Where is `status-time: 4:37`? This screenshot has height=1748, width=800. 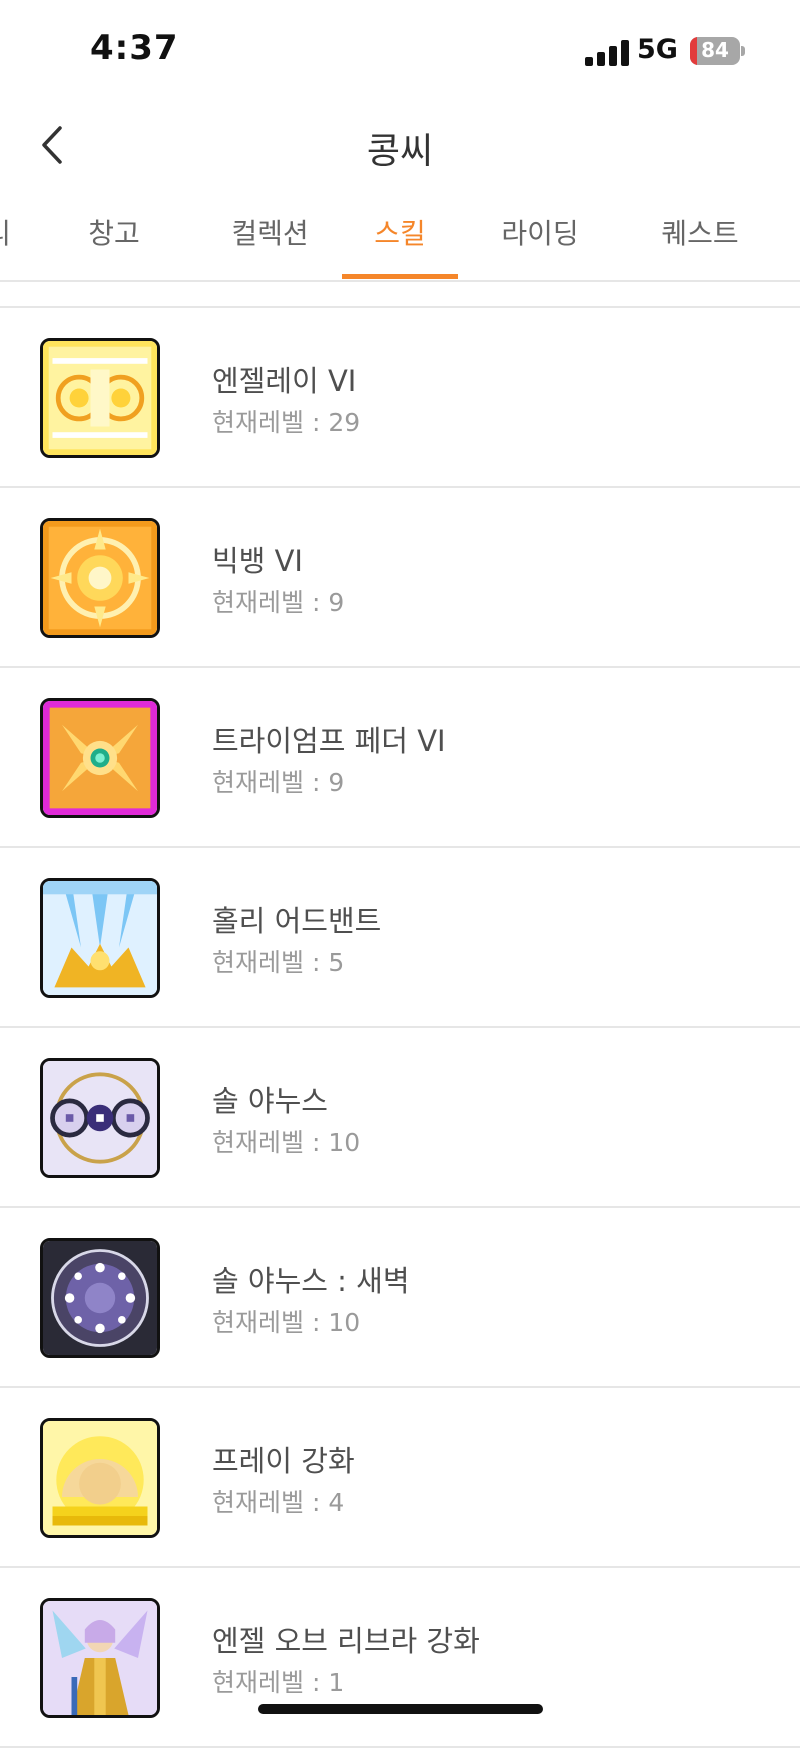 status-time: 4:37 is located at coordinates (134, 48).